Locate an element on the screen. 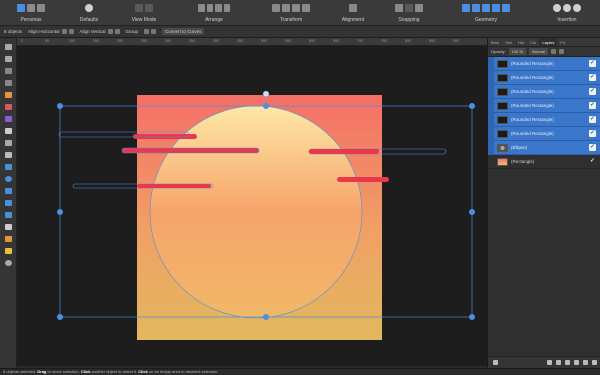 This screenshot has width=600, height=375. triangle-tool-icon is located at coordinates (8, 203).